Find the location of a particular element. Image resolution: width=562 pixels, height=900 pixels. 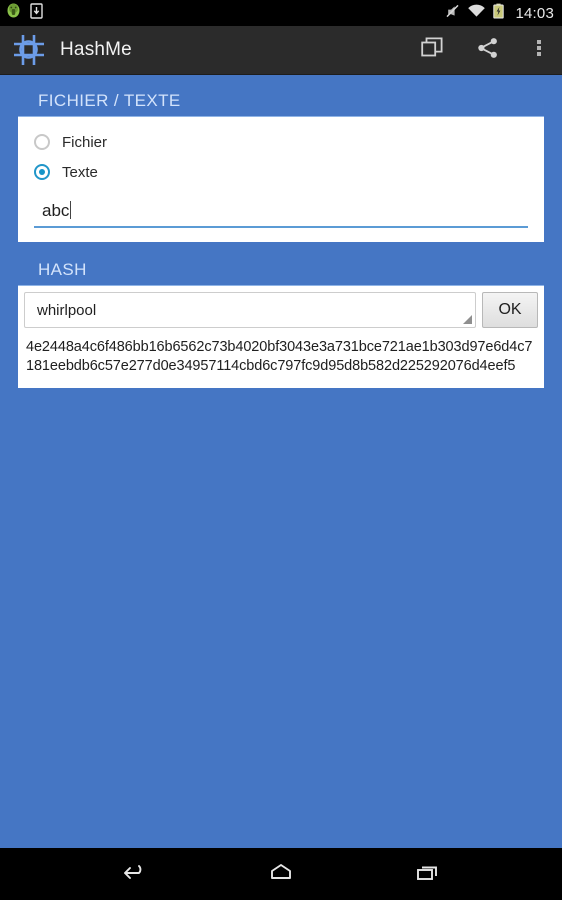

chevron-down-icon is located at coordinates (467, 319).